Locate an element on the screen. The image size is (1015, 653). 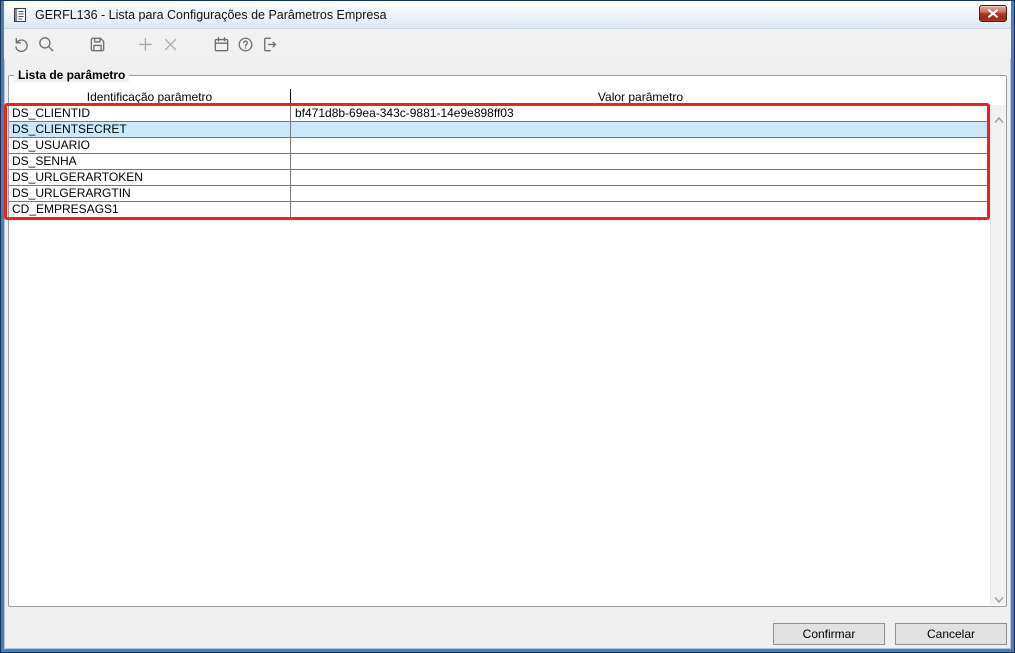
table-row: DS_CLIENTSECRET is located at coordinates (499, 130).